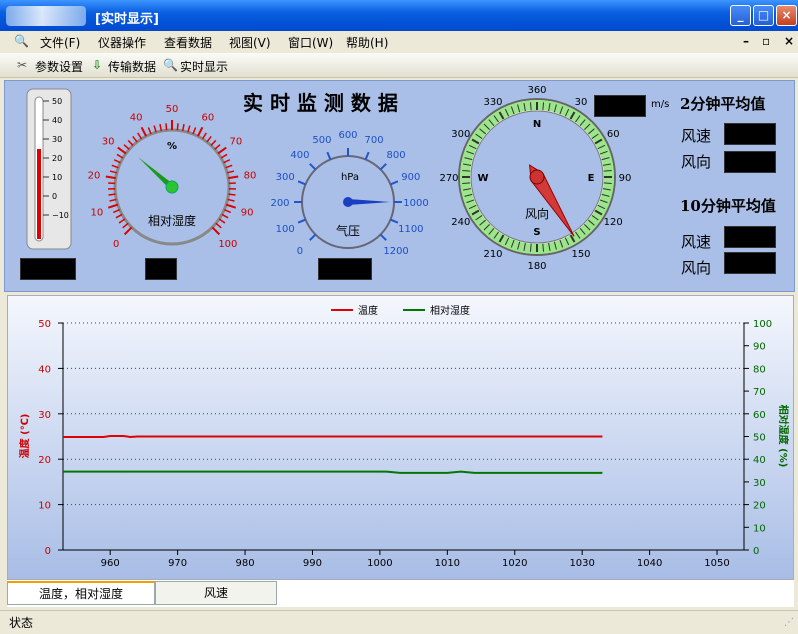 The width and height of the screenshot is (798, 634). I want to click on window-title: [实时显示], so click(127, 19).